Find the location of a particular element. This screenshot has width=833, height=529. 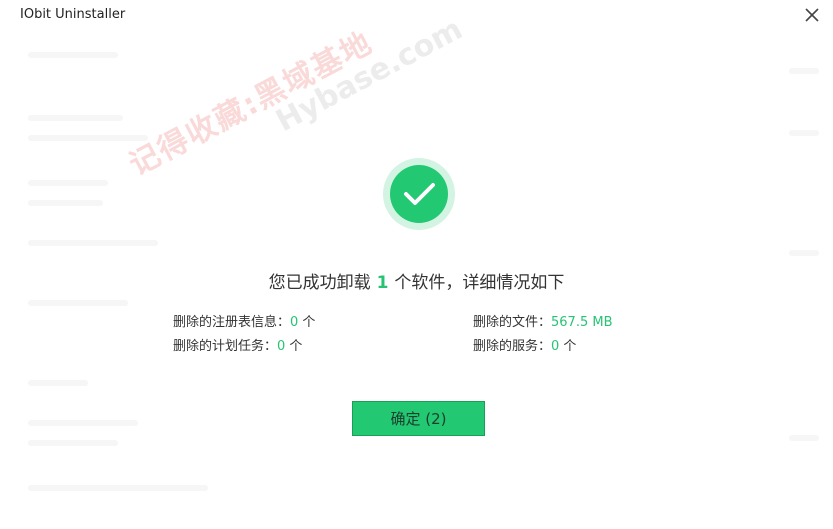

stat-files: 删除的文件：567.5 MB is located at coordinates (543, 320).